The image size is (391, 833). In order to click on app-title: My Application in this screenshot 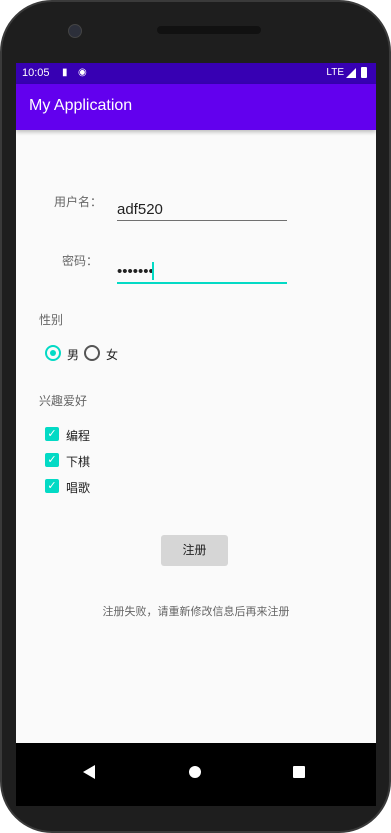, I will do `click(81, 105)`.